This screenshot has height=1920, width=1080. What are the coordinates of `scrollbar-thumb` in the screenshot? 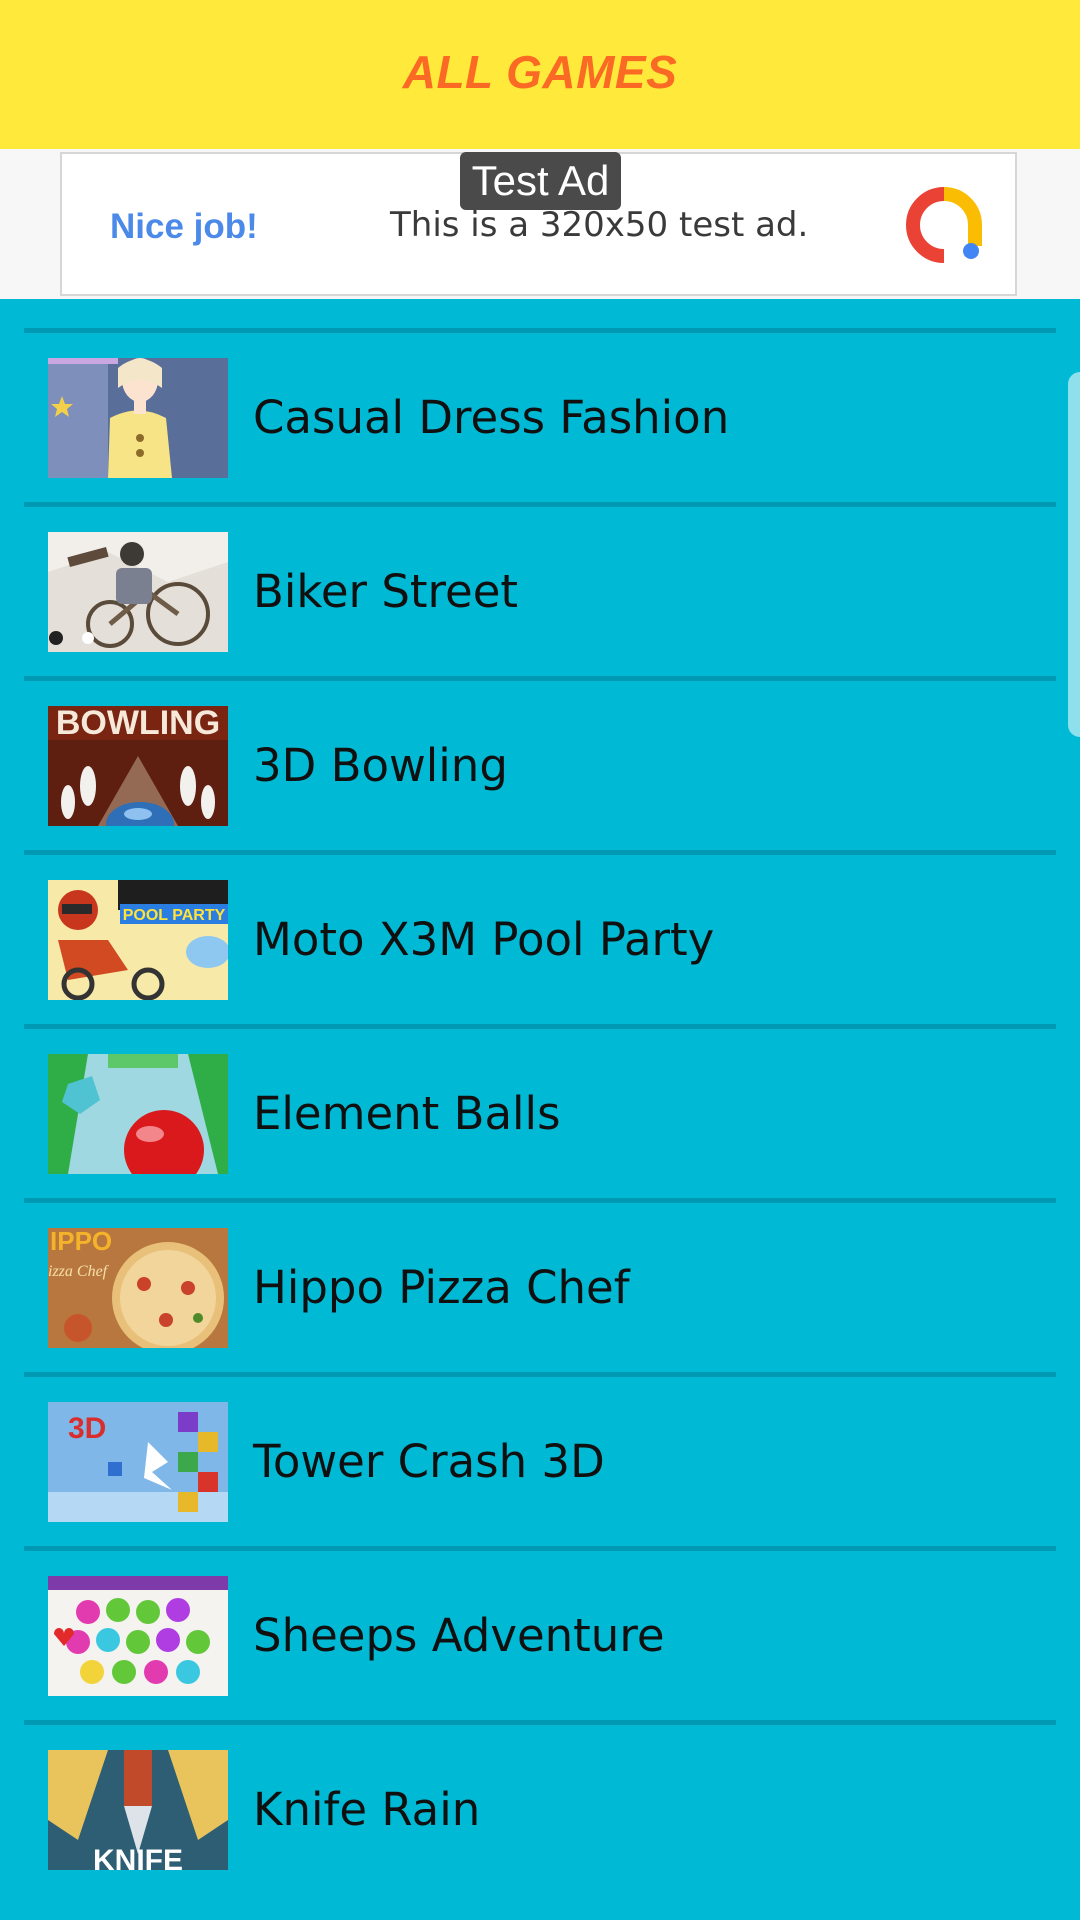 It's located at (1074, 554).